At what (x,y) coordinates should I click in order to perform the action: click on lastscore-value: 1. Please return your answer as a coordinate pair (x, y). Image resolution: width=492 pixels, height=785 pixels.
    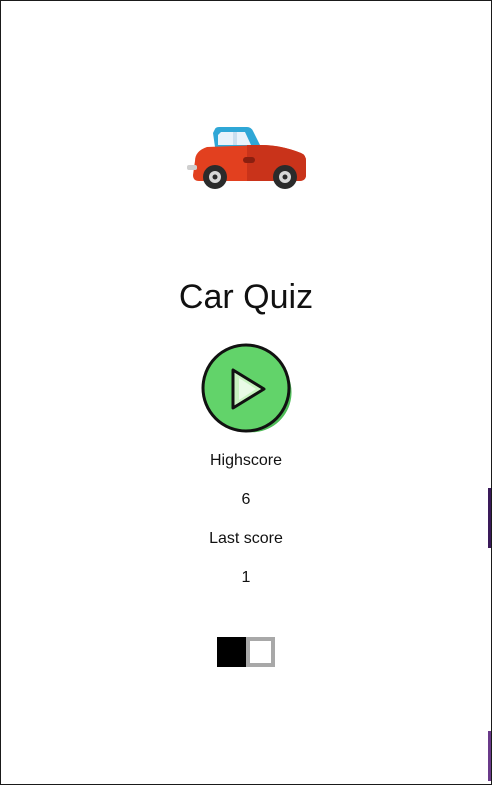
    Looking at the image, I should click on (246, 577).